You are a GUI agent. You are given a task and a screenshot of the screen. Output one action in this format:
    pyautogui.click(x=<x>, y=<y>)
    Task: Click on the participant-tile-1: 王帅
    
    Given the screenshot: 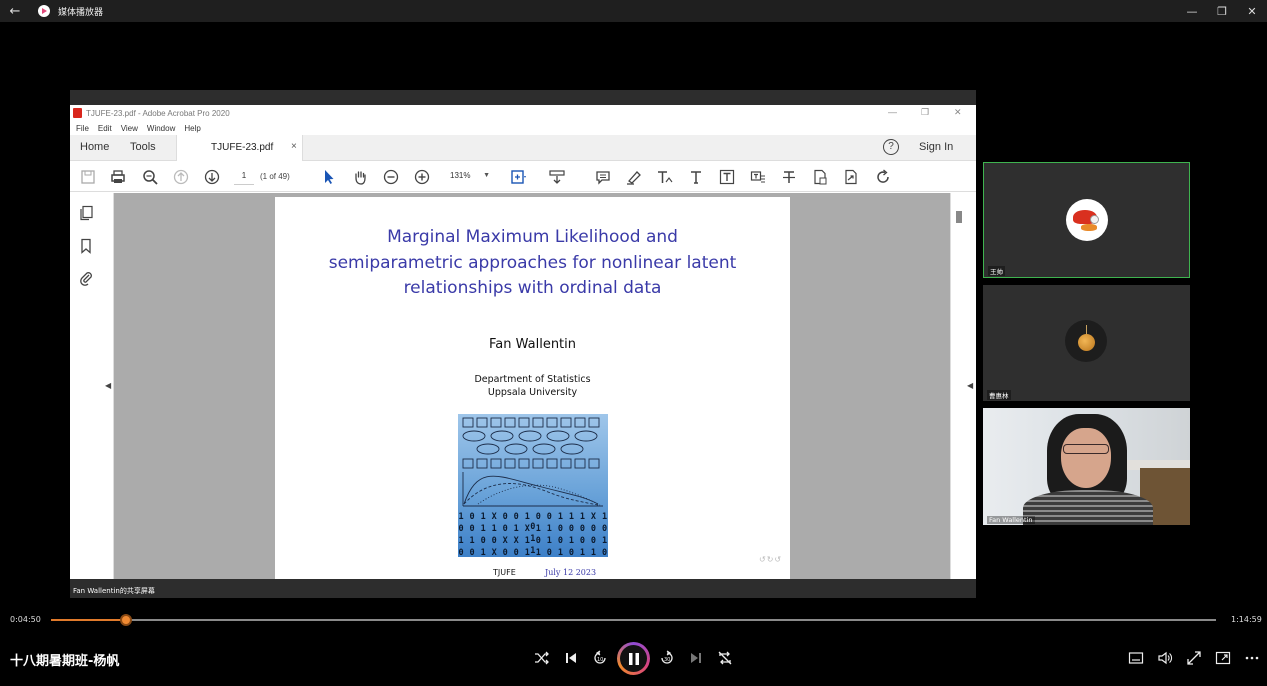 What is the action you would take?
    pyautogui.click(x=1086, y=220)
    